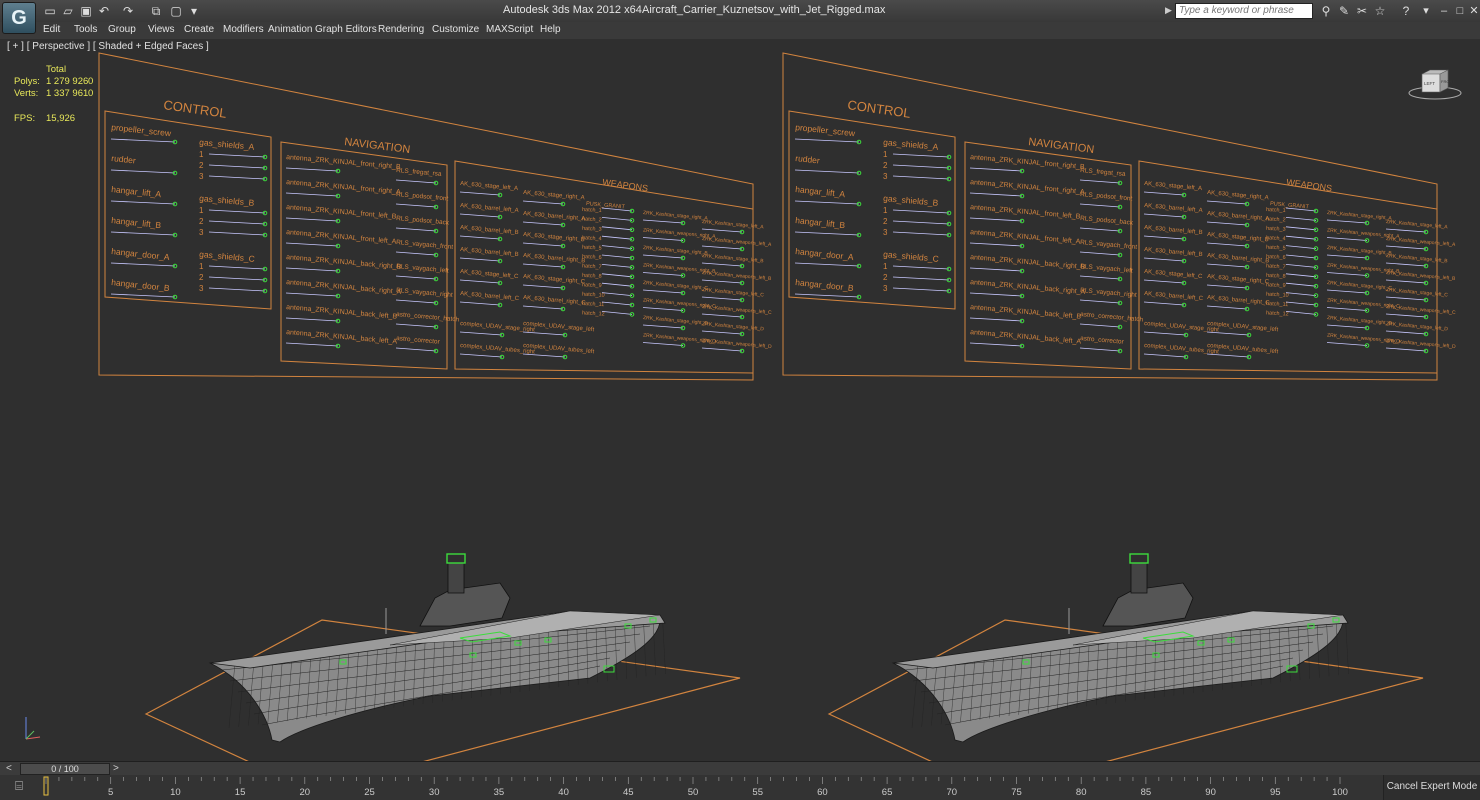 This screenshot has width=1480, height=800. What do you see at coordinates (85, 29) in the screenshot?
I see `menu-tools: Tools` at bounding box center [85, 29].